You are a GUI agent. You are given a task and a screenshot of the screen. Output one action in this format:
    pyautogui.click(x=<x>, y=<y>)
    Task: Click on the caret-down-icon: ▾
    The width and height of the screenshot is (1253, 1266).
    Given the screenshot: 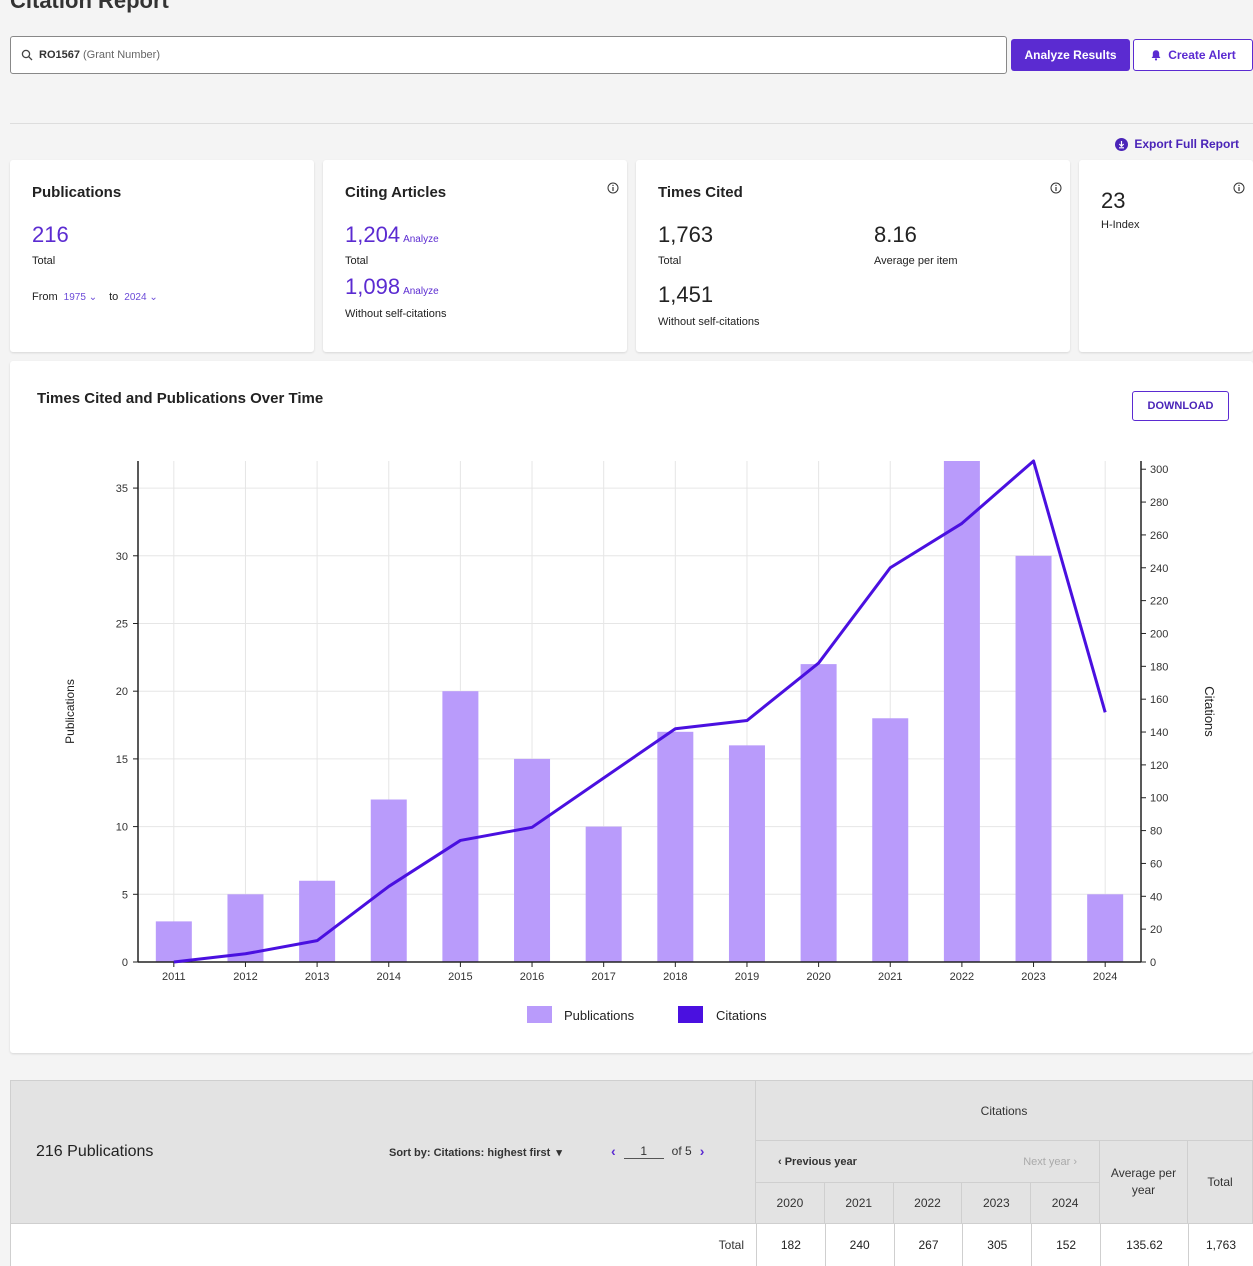 What is the action you would take?
    pyautogui.click(x=559, y=1153)
    